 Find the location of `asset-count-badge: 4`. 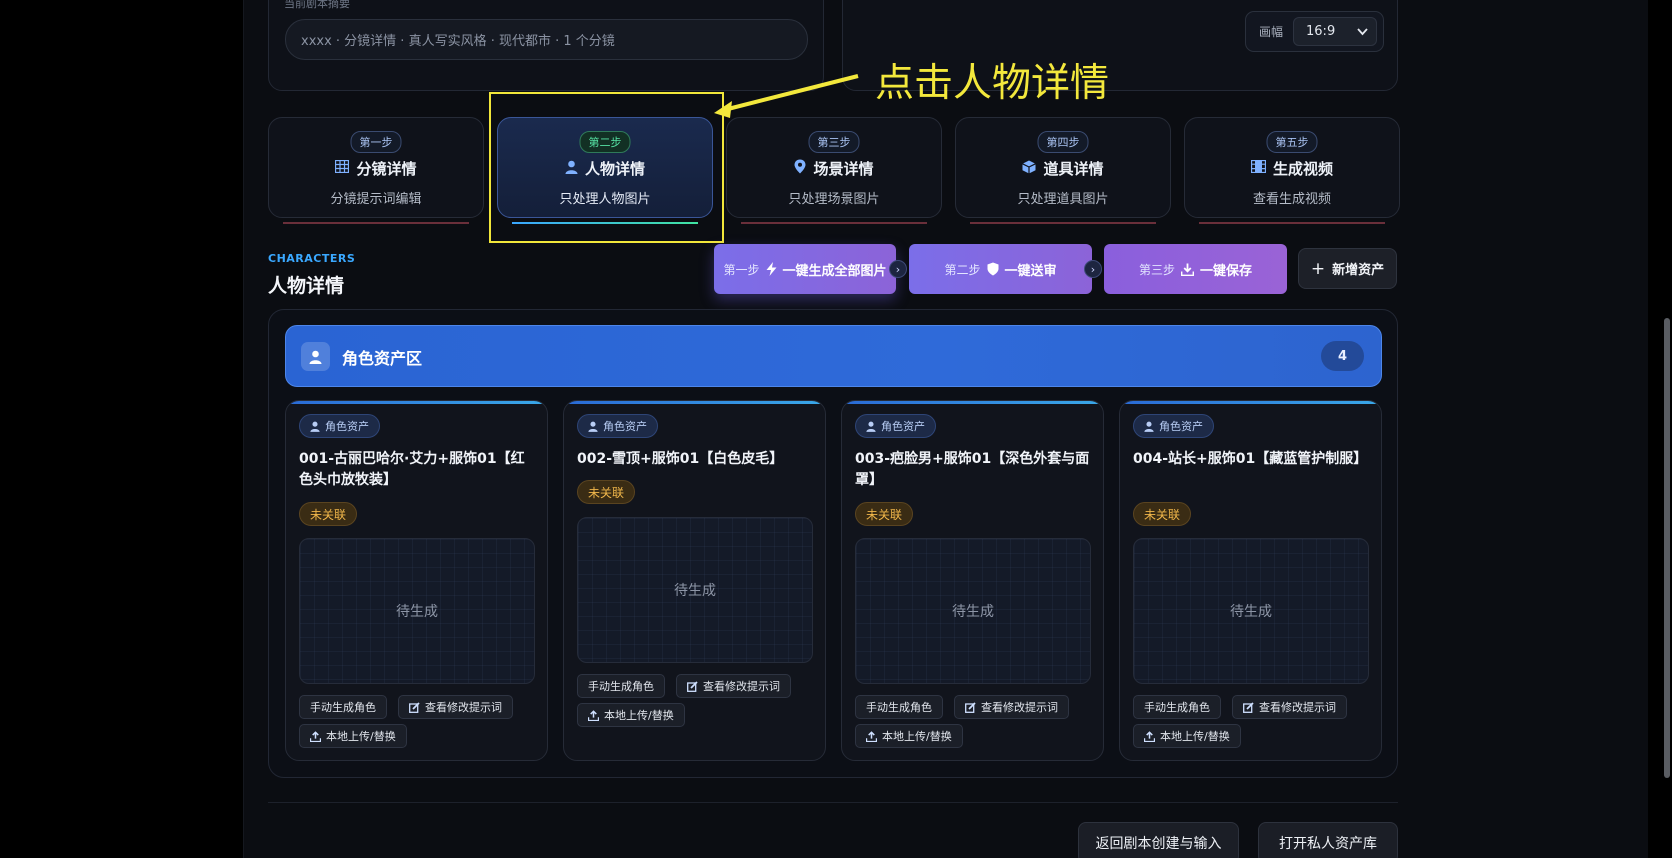

asset-count-badge: 4 is located at coordinates (1342, 356).